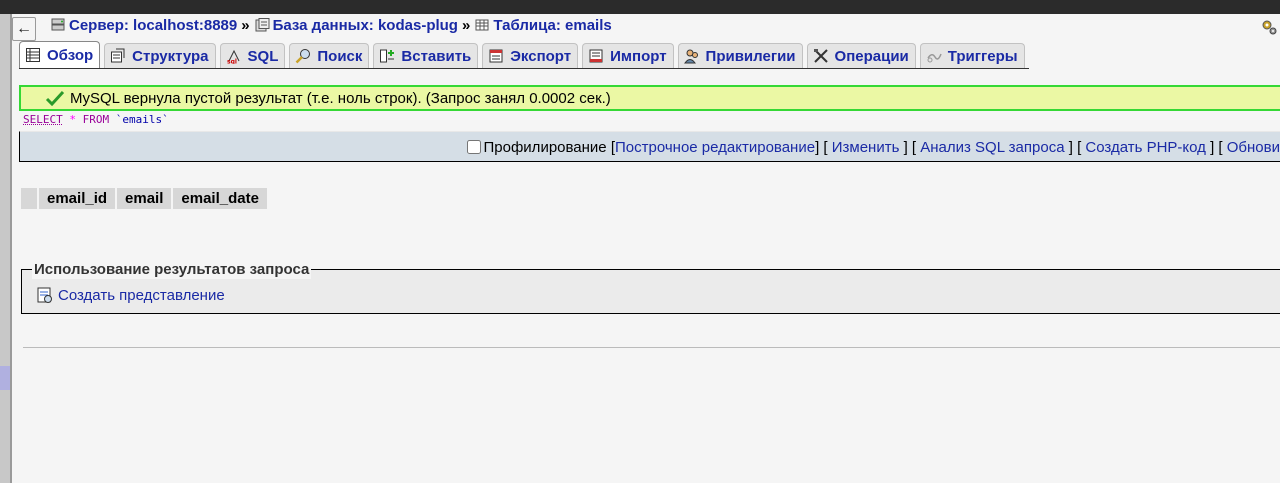  I want to click on sql-table-name: `emails`, so click(142, 119).